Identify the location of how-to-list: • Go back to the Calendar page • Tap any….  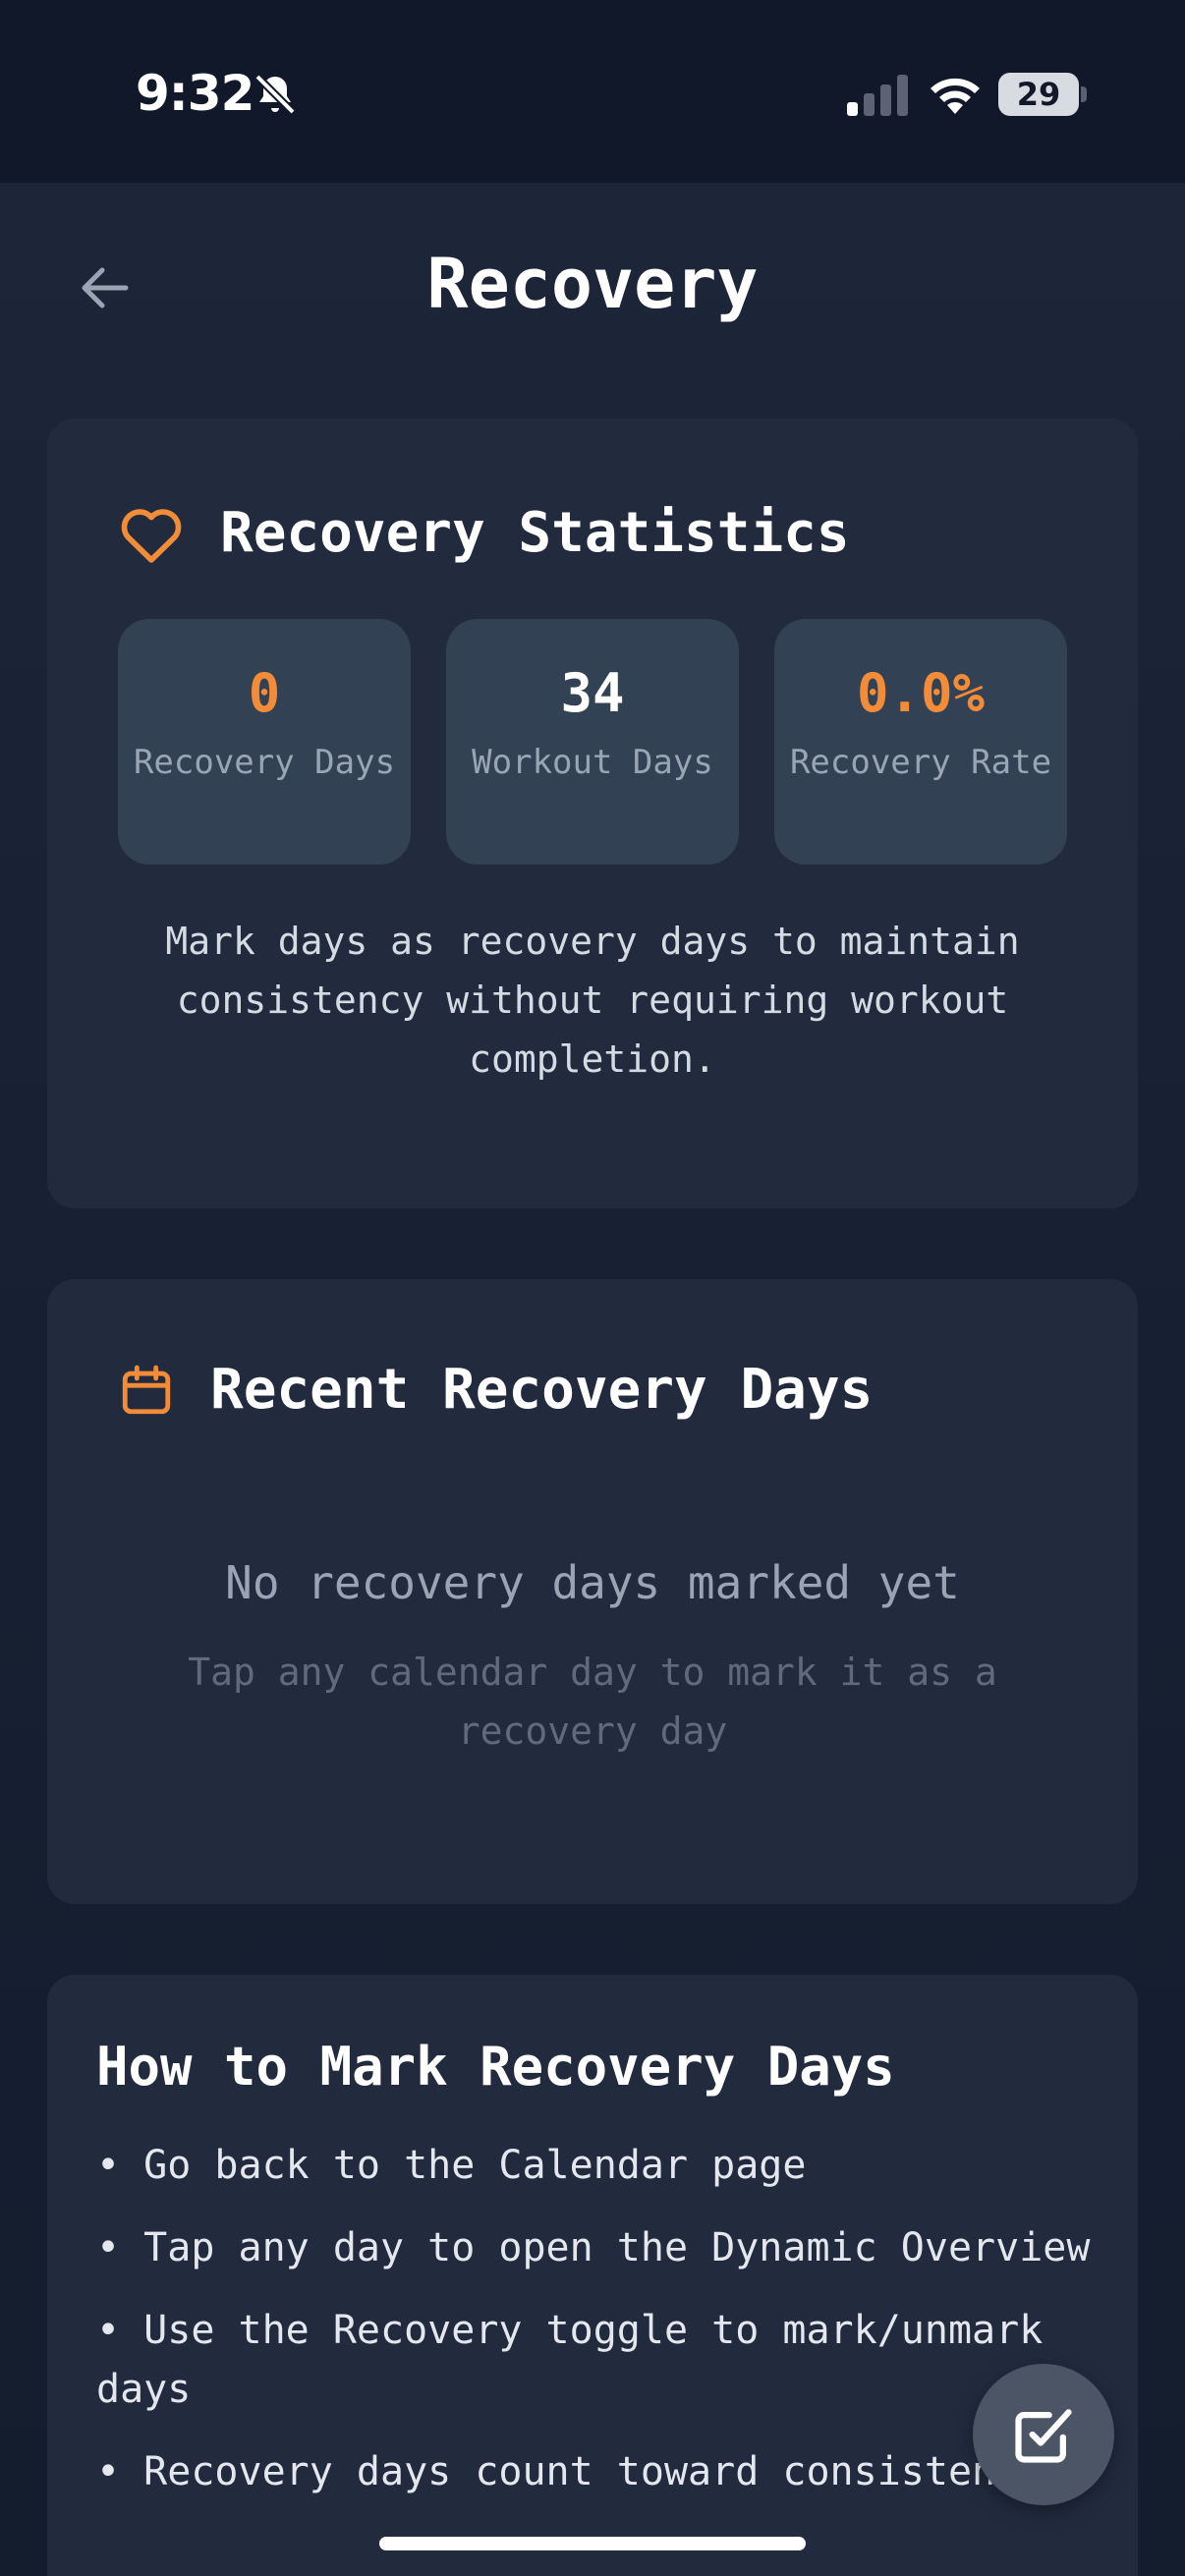
(607, 2330).